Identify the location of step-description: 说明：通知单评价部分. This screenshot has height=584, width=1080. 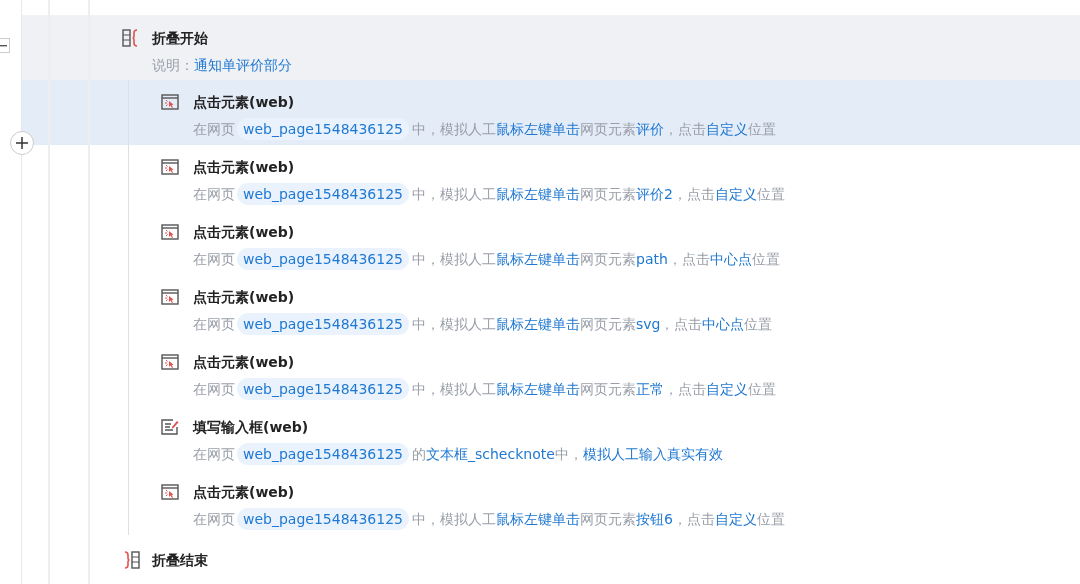
(222, 65).